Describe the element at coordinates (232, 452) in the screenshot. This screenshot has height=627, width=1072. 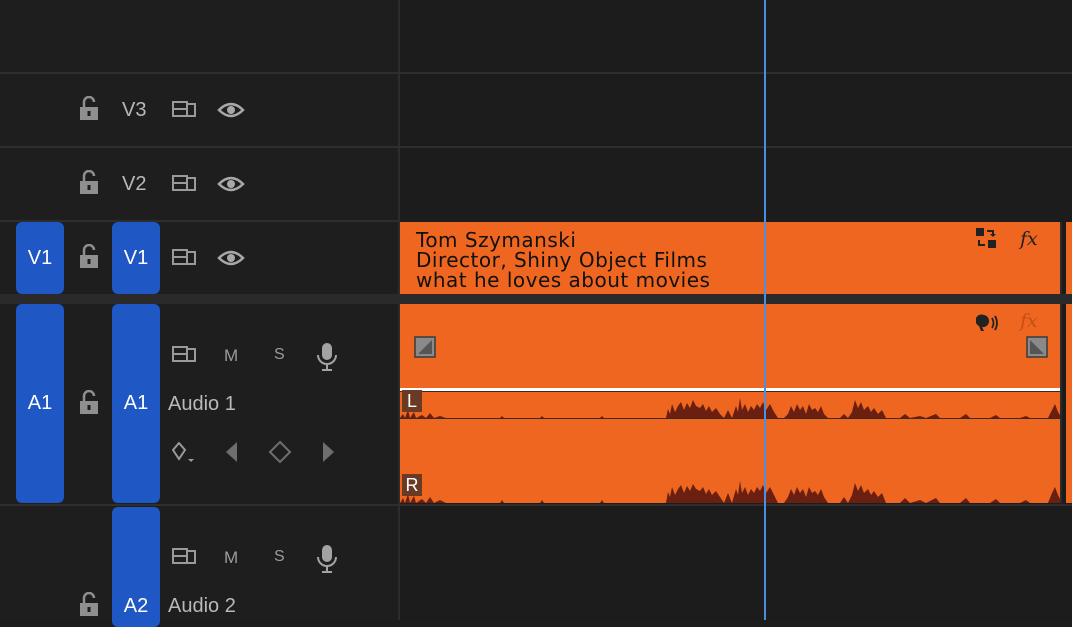
I see `previous-keyframe-icon` at that location.